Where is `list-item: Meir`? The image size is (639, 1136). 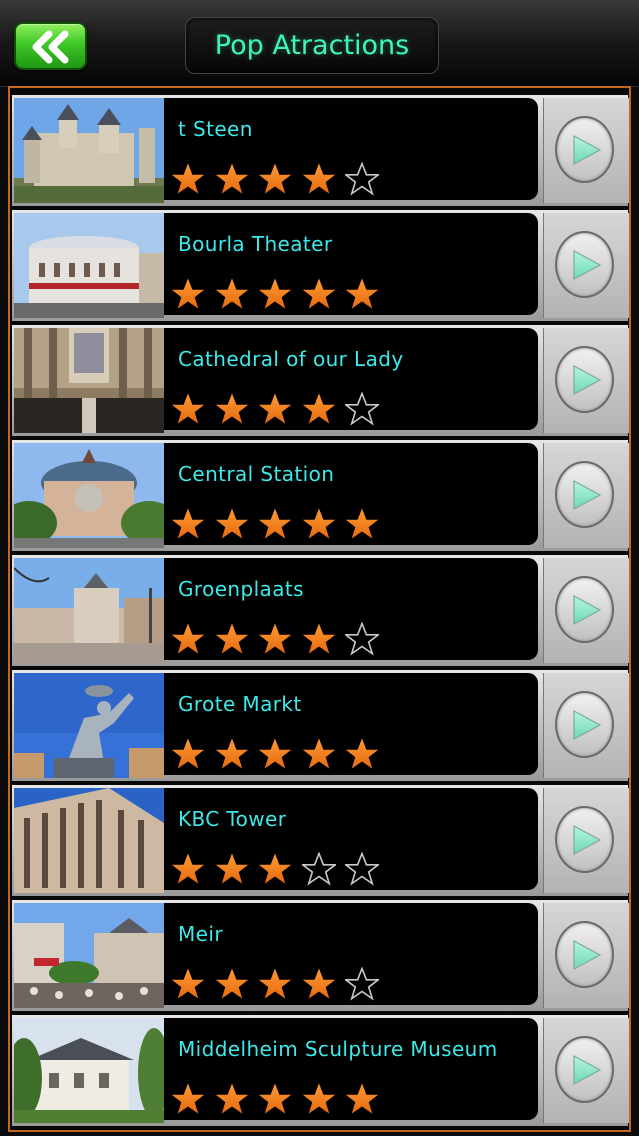 list-item: Meir is located at coordinates (320, 955).